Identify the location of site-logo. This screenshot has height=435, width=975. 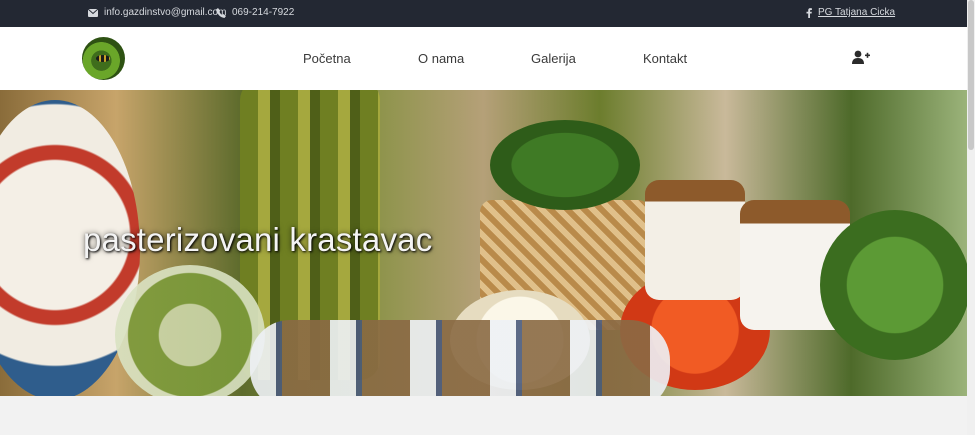
(103, 58).